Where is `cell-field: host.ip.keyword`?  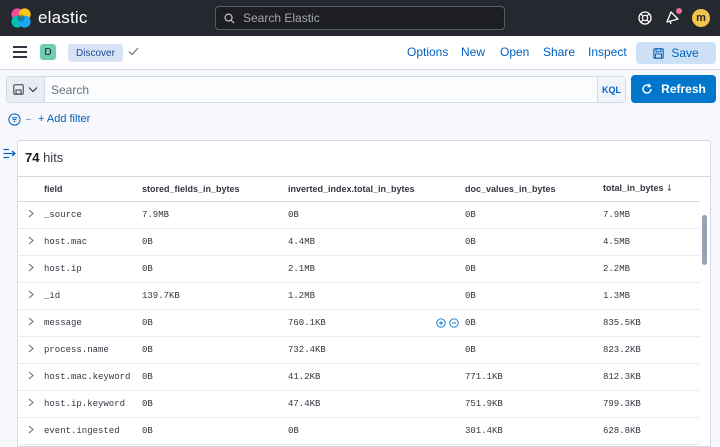 cell-field: host.ip.keyword is located at coordinates (93, 404).